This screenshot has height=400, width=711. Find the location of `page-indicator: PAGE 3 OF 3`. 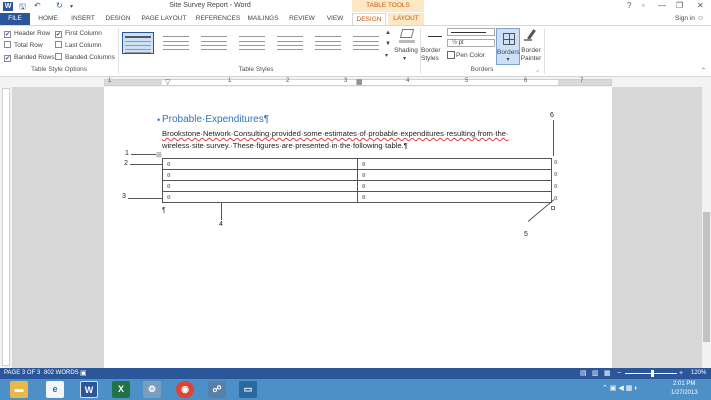

page-indicator: PAGE 3 OF 3 is located at coordinates (22, 373).